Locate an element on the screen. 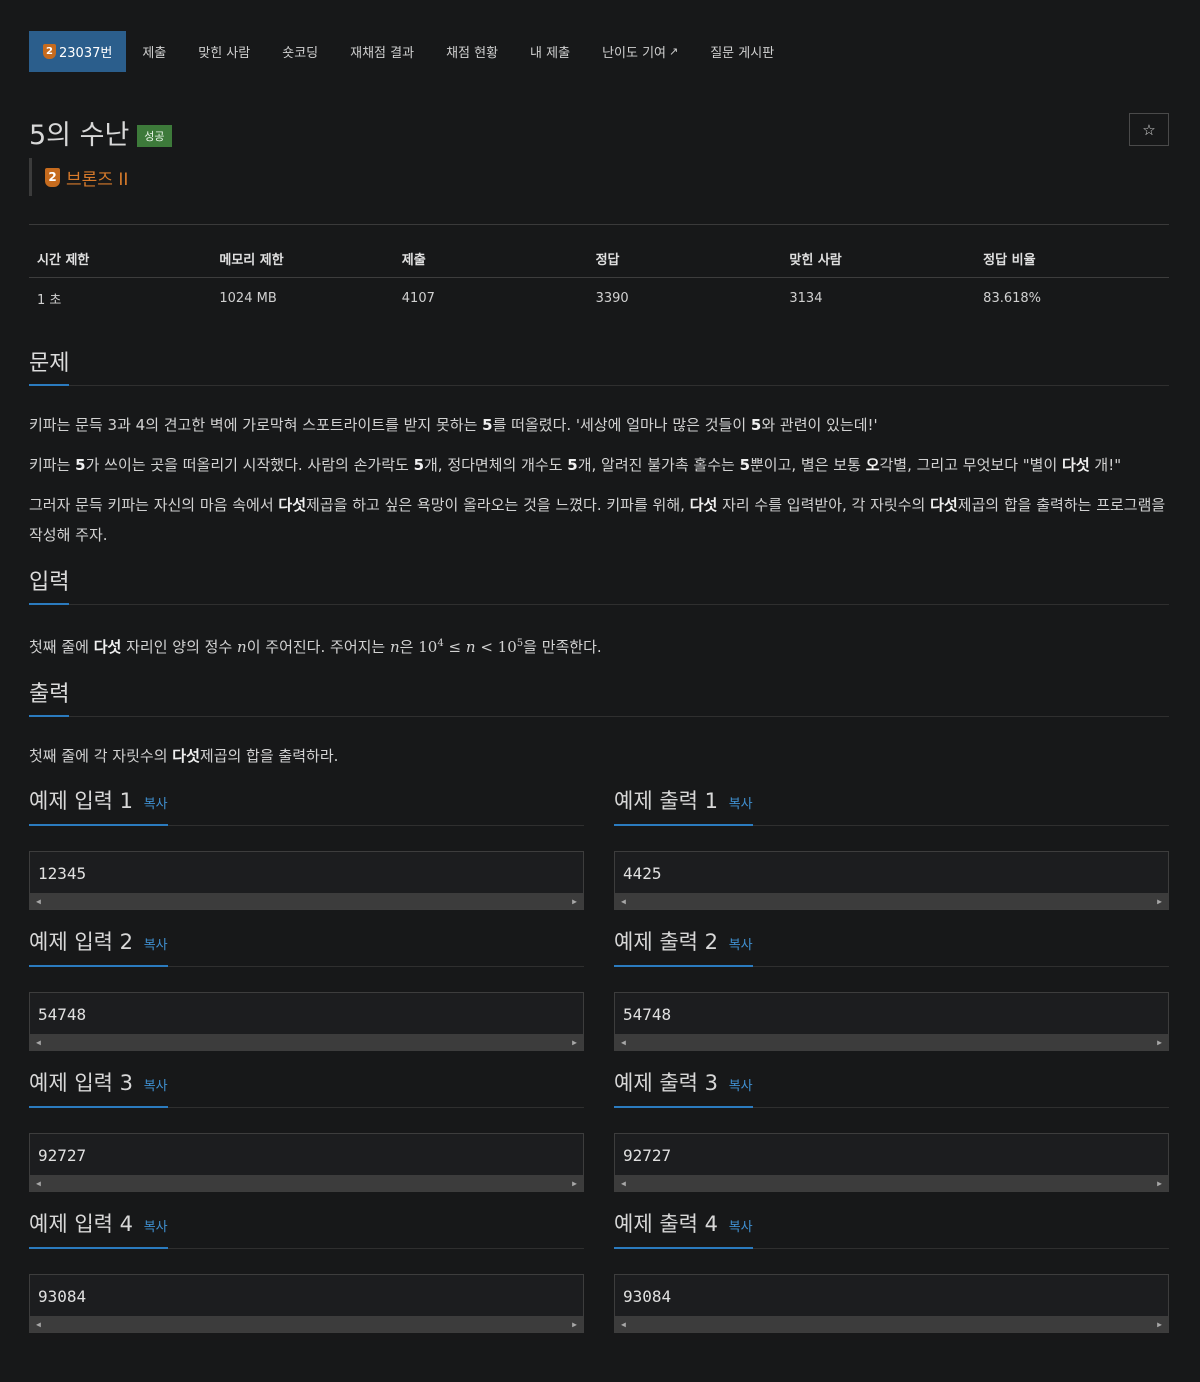 This screenshot has height=1382, width=1200. tab-status: 채점 현황 is located at coordinates (472, 51).